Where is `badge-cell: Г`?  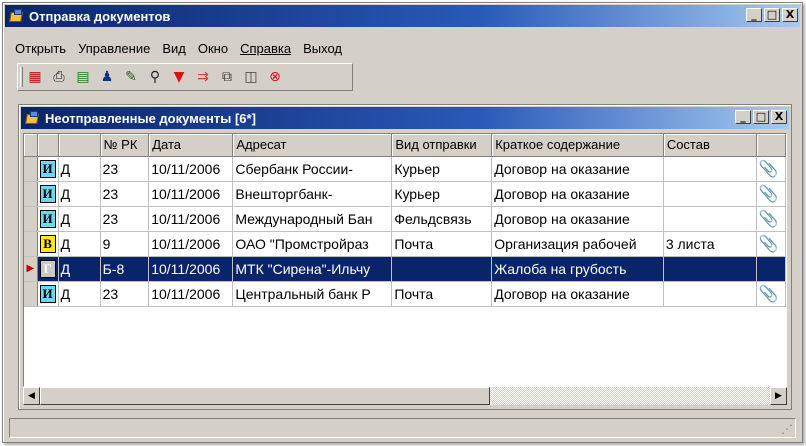 badge-cell: Г is located at coordinates (48, 269).